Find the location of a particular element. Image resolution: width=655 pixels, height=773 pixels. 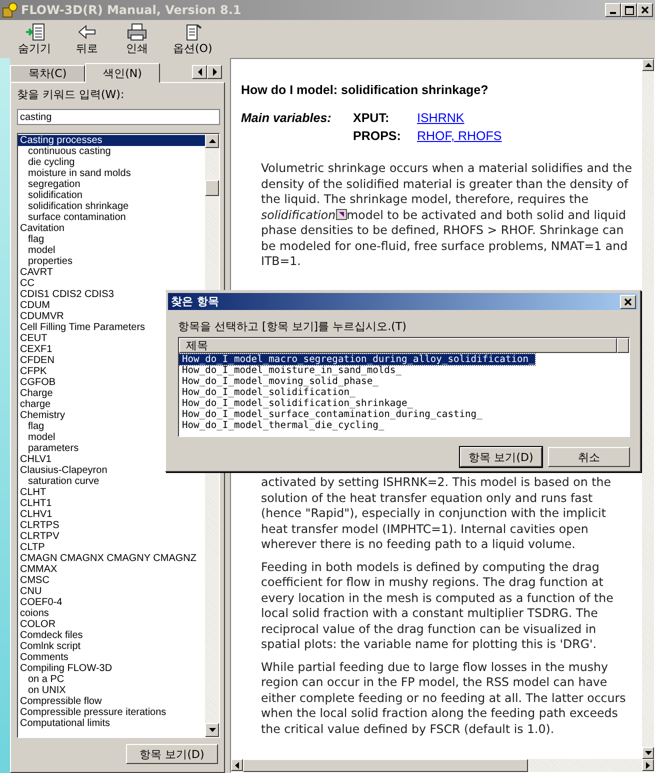

index-item: solidification shrinkage is located at coordinates (111, 206).